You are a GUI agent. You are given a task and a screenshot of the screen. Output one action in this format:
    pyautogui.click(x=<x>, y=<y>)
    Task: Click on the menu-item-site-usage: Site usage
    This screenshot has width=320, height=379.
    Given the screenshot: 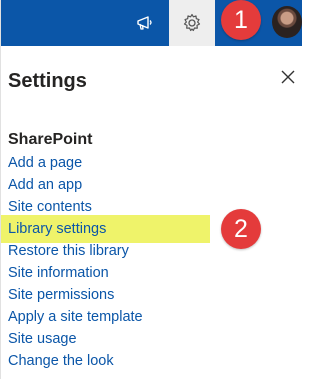 What is the action you would take?
    pyautogui.click(x=151, y=339)
    